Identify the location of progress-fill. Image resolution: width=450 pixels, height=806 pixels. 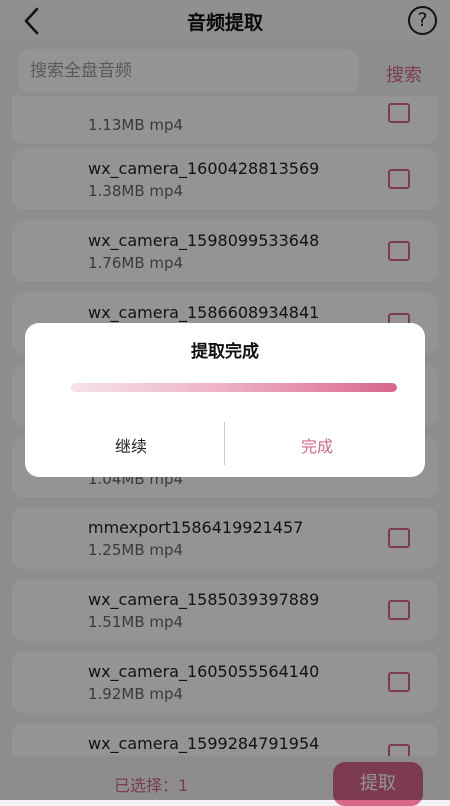
(234, 387).